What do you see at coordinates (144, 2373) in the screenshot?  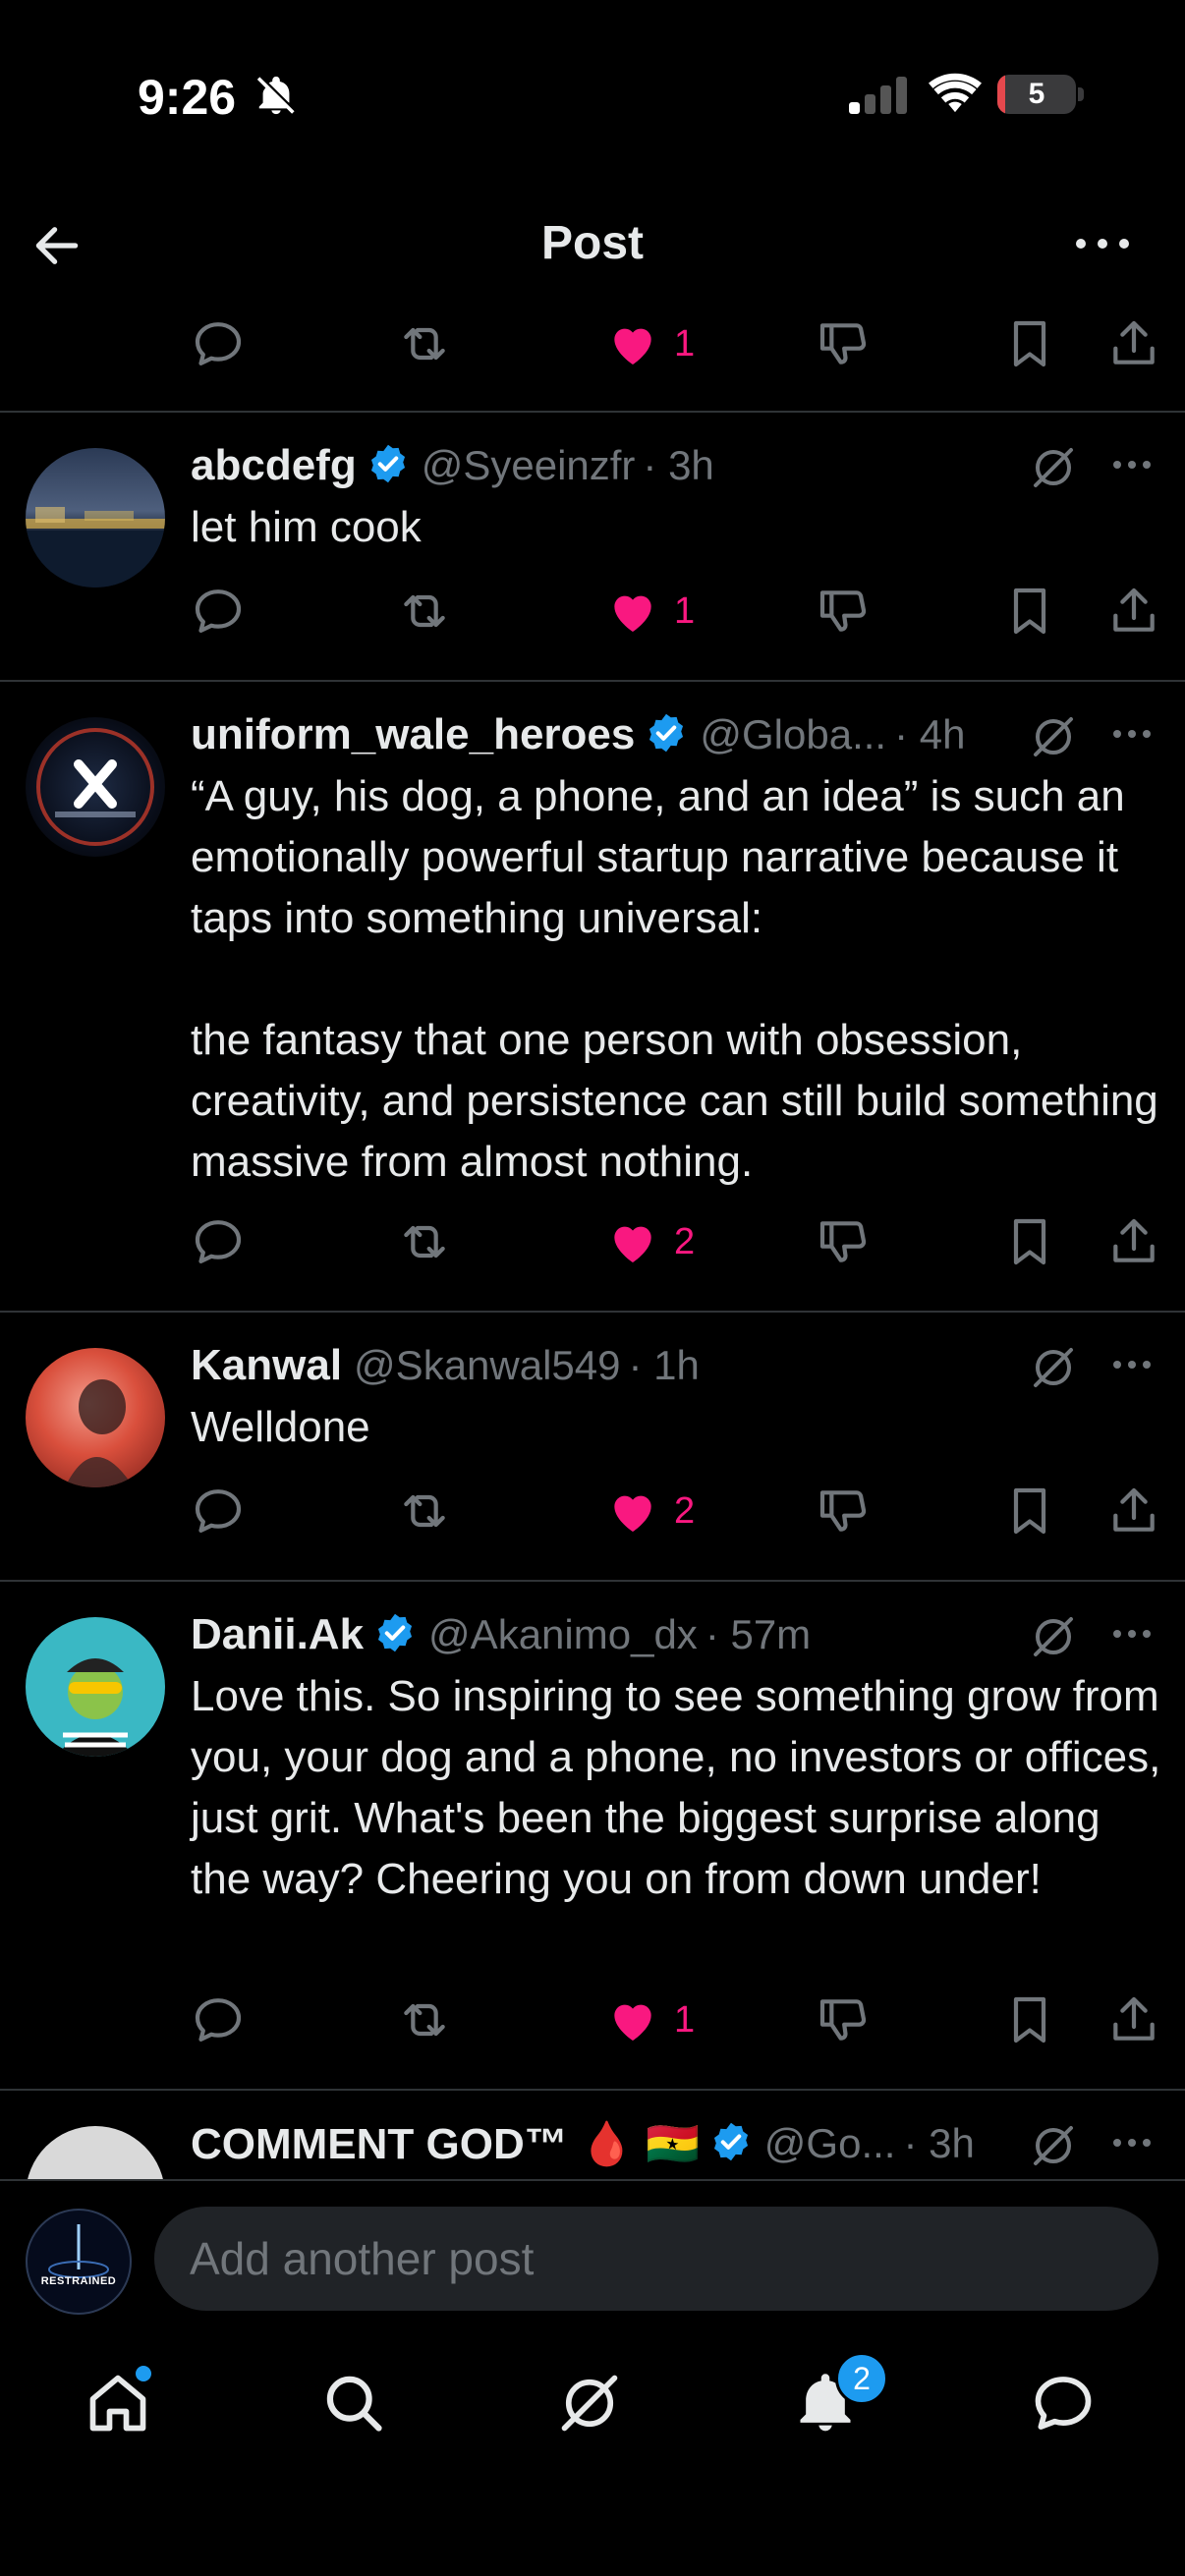 I see `home-unread-dot` at bounding box center [144, 2373].